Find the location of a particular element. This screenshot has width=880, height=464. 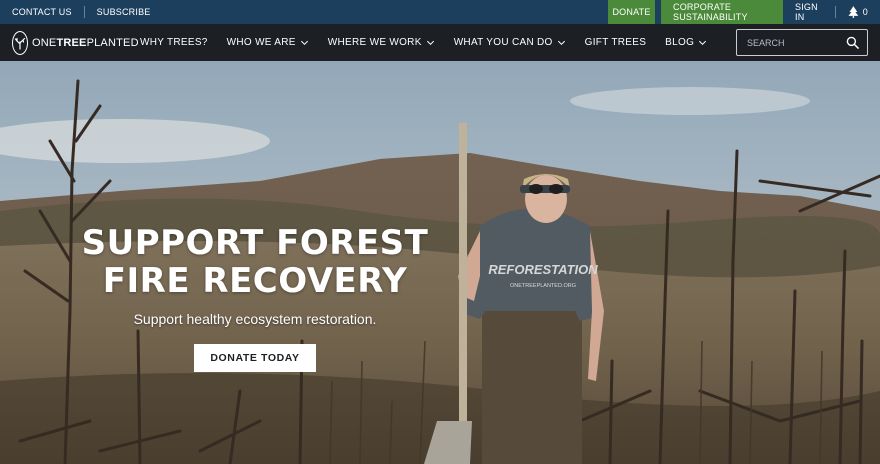

logo-word-planted: PLANTED is located at coordinates (112, 42).